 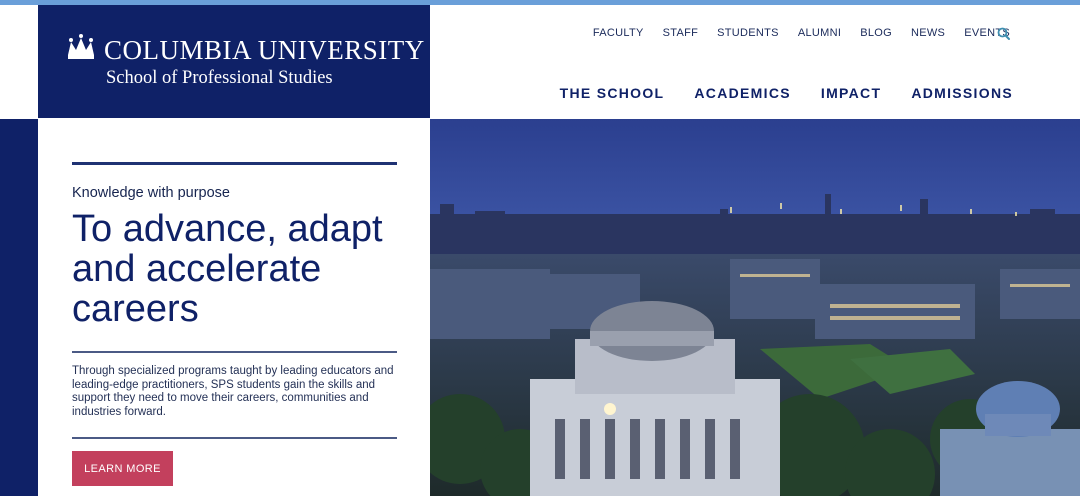 What do you see at coordinates (219, 78) in the screenshot?
I see `brand-subtitle: School of Professional Studies` at bounding box center [219, 78].